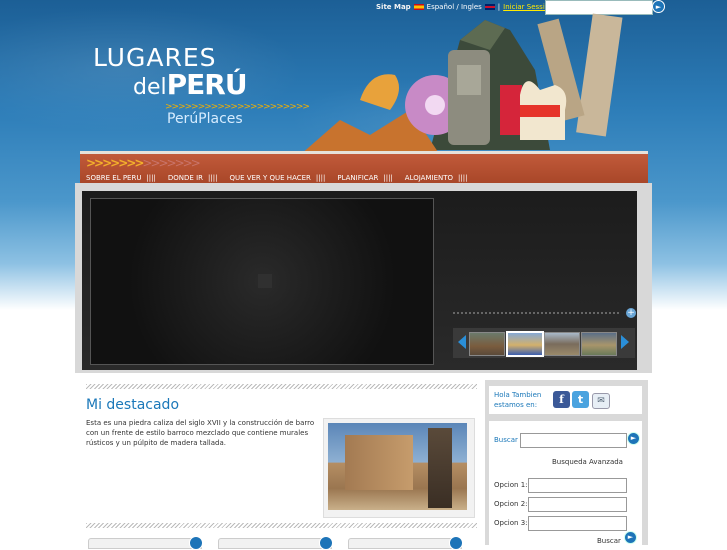  What do you see at coordinates (462, 342) in the screenshot?
I see `thumbnail-prev-arrow-icon` at bounding box center [462, 342].